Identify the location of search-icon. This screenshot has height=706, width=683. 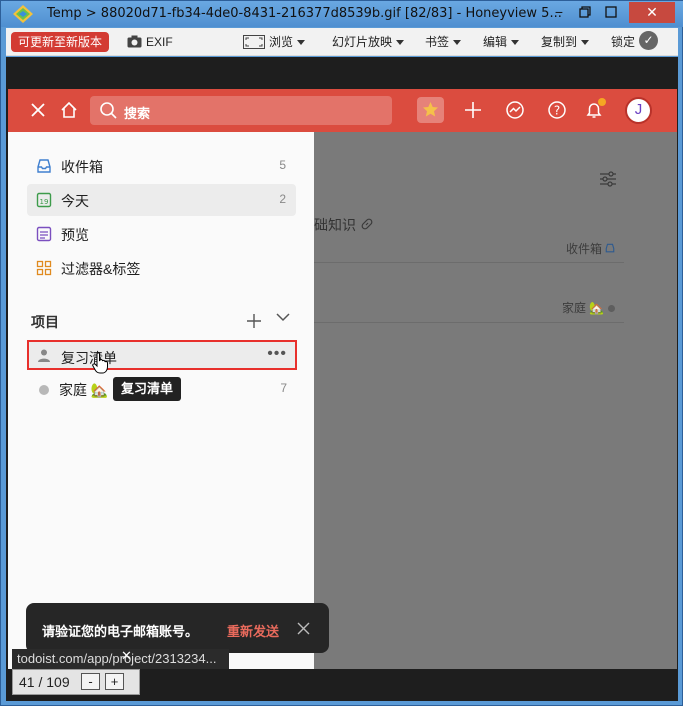
(108, 110).